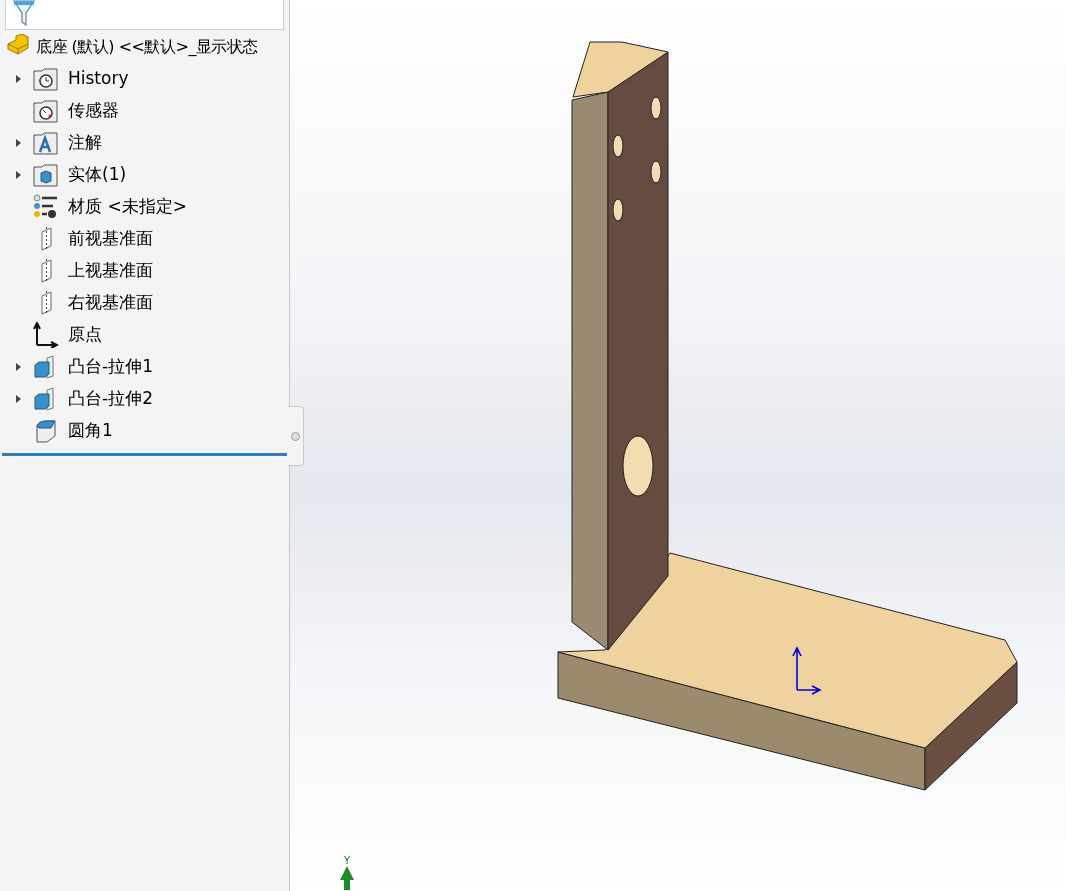 The height and width of the screenshot is (891, 1065). What do you see at coordinates (90, 431) in the screenshot?
I see `tree-item: 圆角1` at bounding box center [90, 431].